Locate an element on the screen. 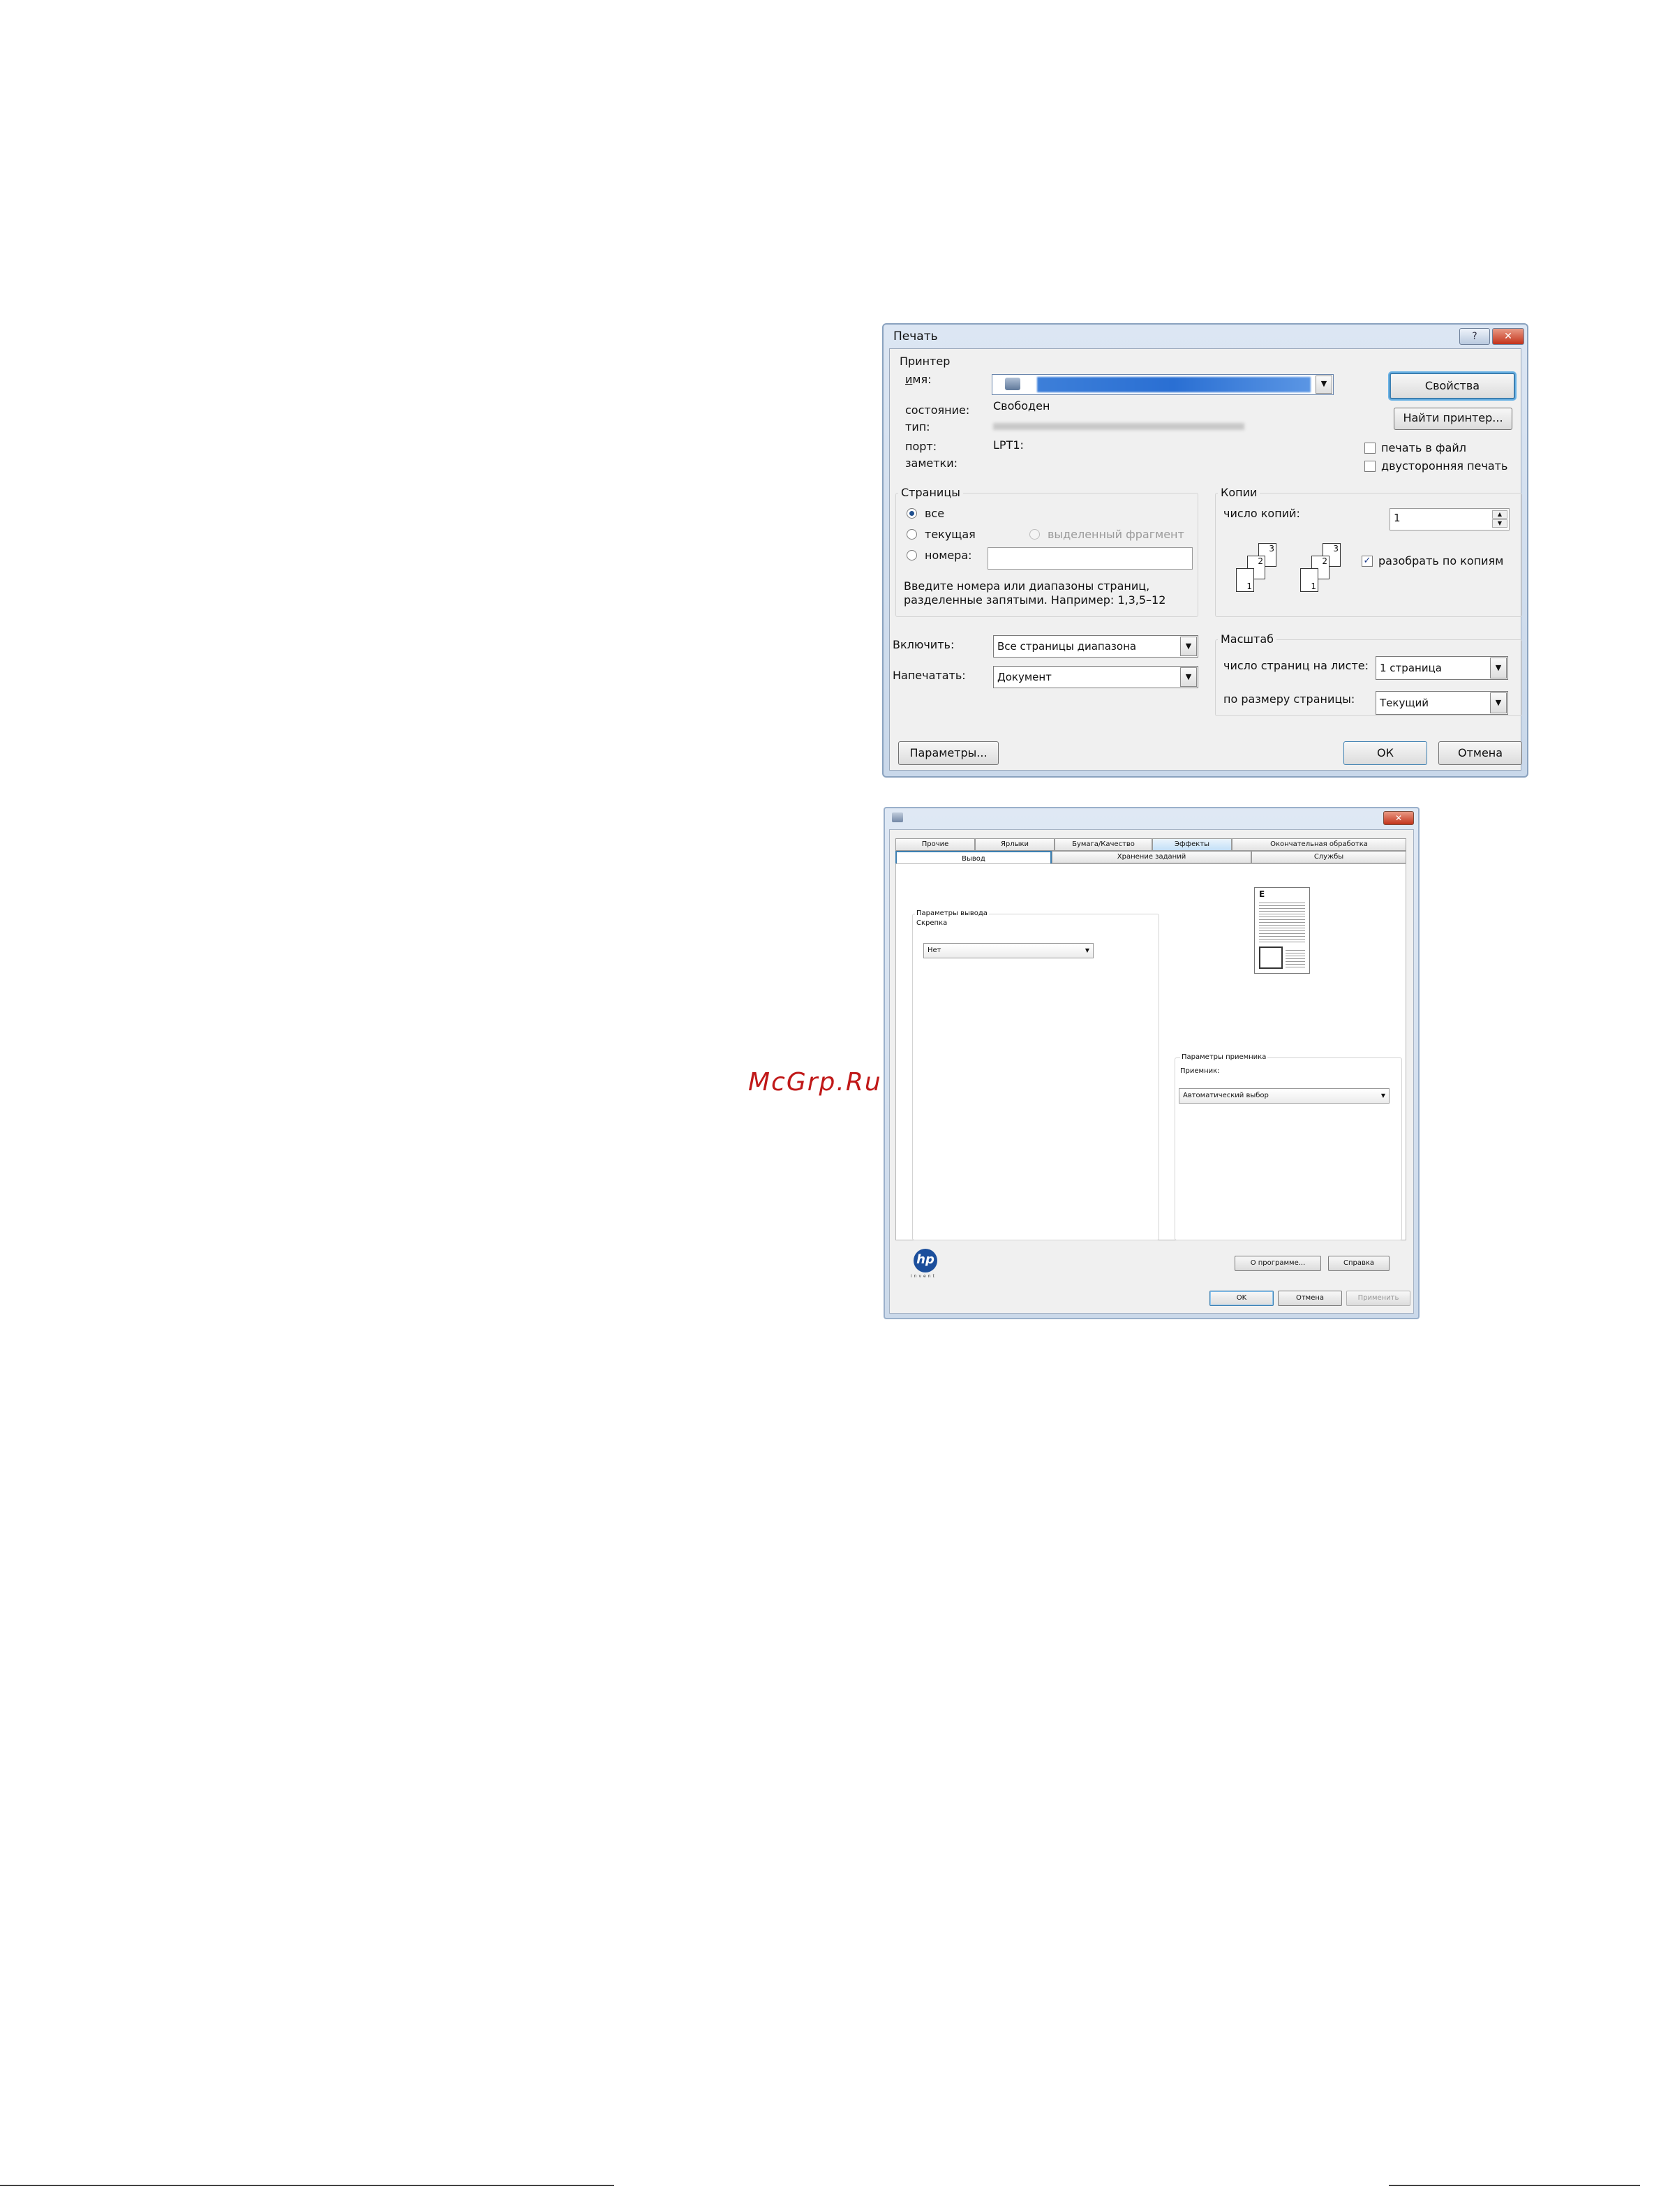 The image size is (1661, 2212). pages-hint-line1: Введите номера или диапазоны страниц, is located at coordinates (1027, 586).